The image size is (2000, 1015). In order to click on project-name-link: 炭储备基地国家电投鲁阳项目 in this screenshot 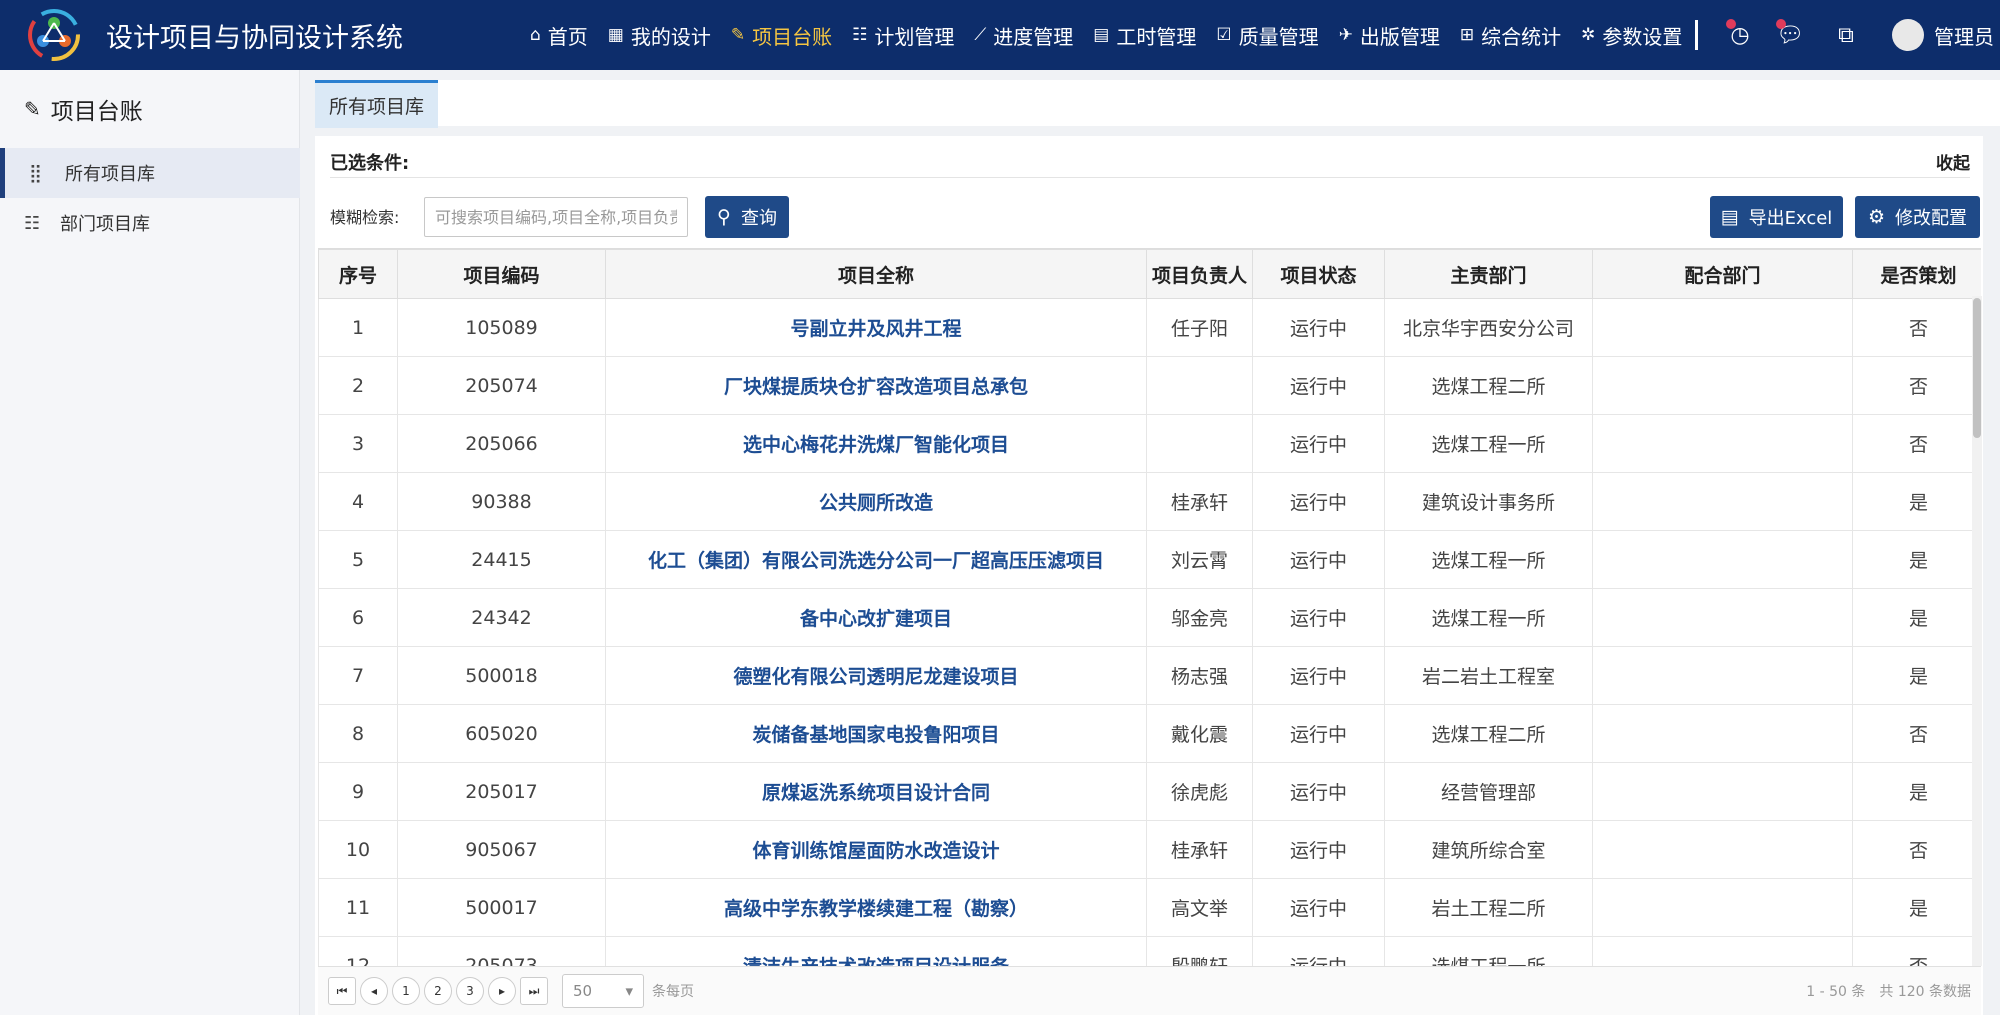, I will do `click(876, 733)`.